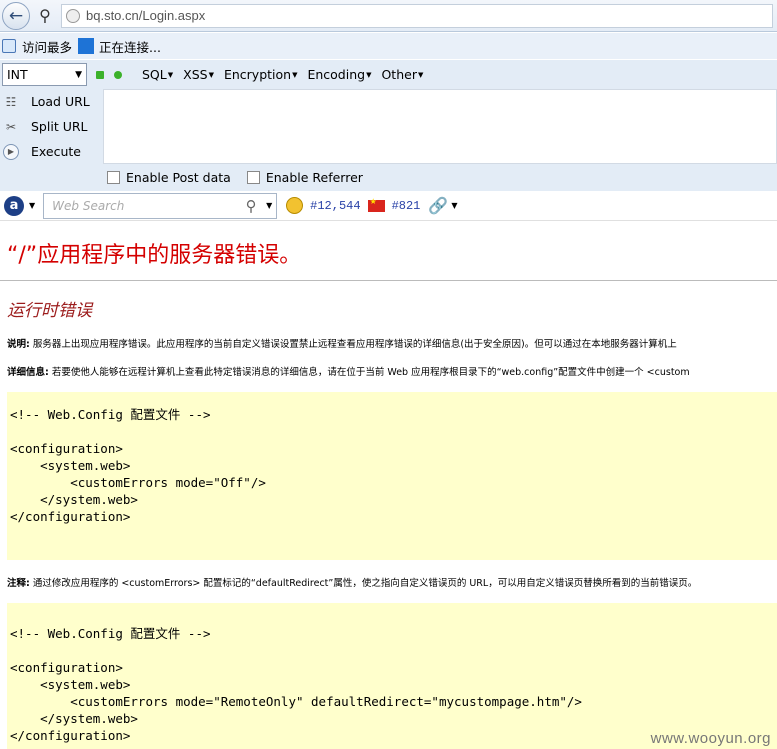 The width and height of the screenshot is (777, 749). I want to click on country-rank: #821, so click(406, 206).